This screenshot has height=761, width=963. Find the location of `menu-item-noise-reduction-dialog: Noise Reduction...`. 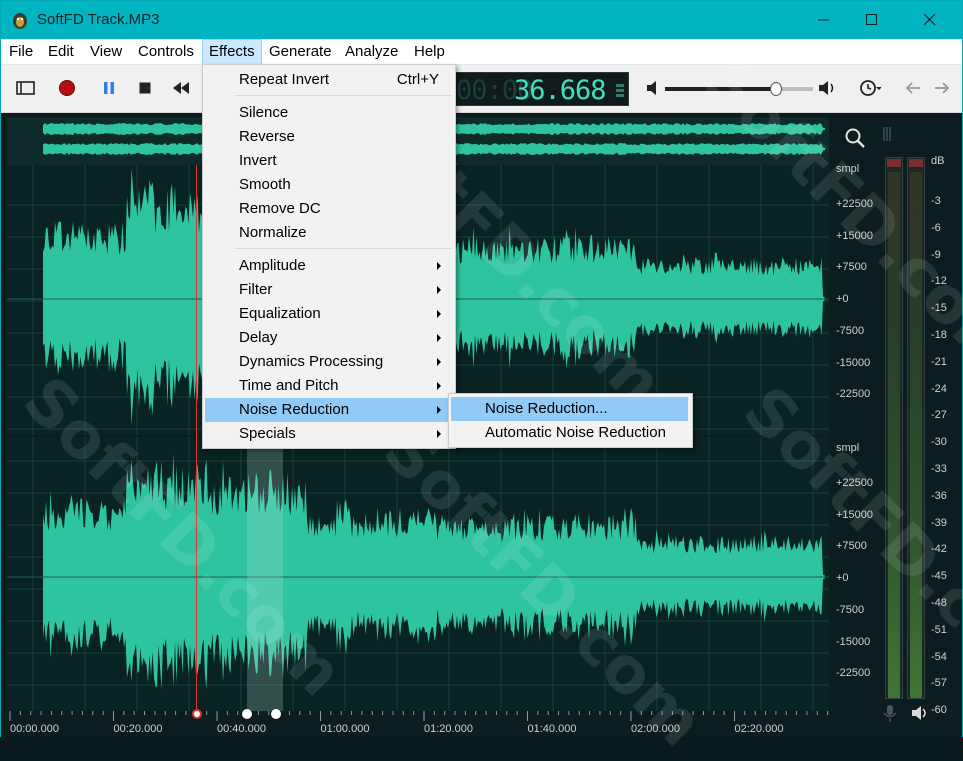

menu-item-noise-reduction-dialog: Noise Reduction... is located at coordinates (569, 409).